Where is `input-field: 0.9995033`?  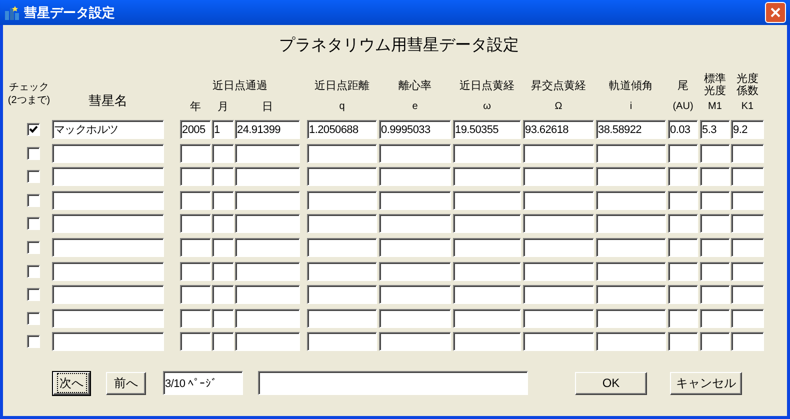
input-field: 0.9995033 is located at coordinates (415, 129).